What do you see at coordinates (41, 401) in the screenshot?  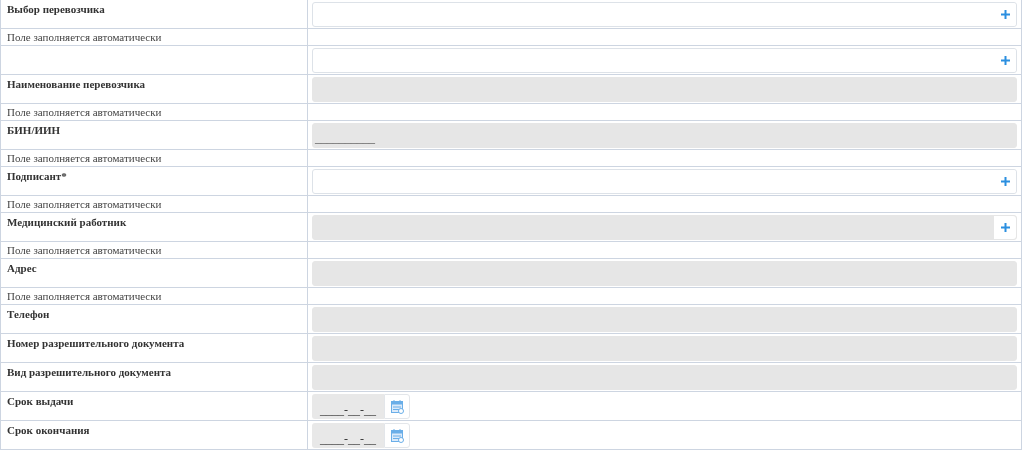 I see `field-label: Срок выдачи` at bounding box center [41, 401].